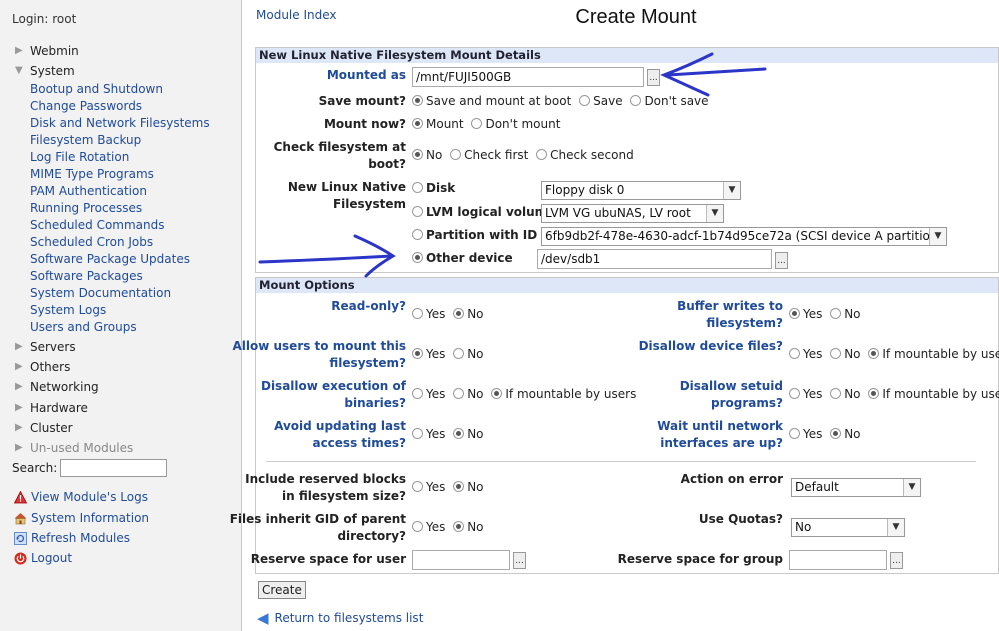  Describe the element at coordinates (874, 353) in the screenshot. I see `dev-if-mountable-radio` at that location.